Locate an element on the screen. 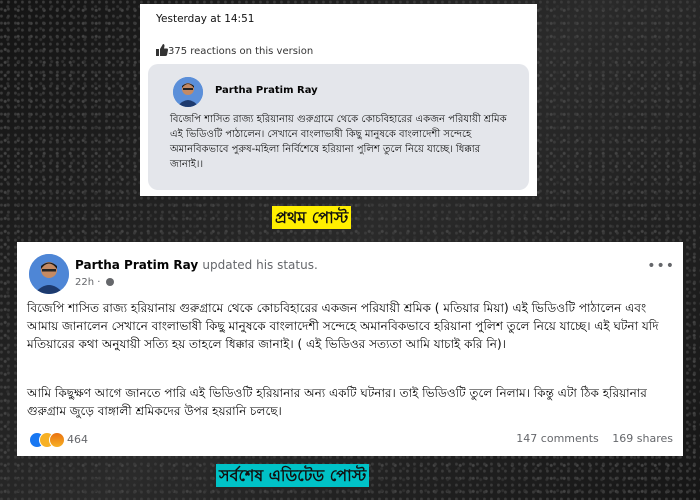 The height and width of the screenshot is (500, 700). post-action-text: updated his status. is located at coordinates (260, 265).